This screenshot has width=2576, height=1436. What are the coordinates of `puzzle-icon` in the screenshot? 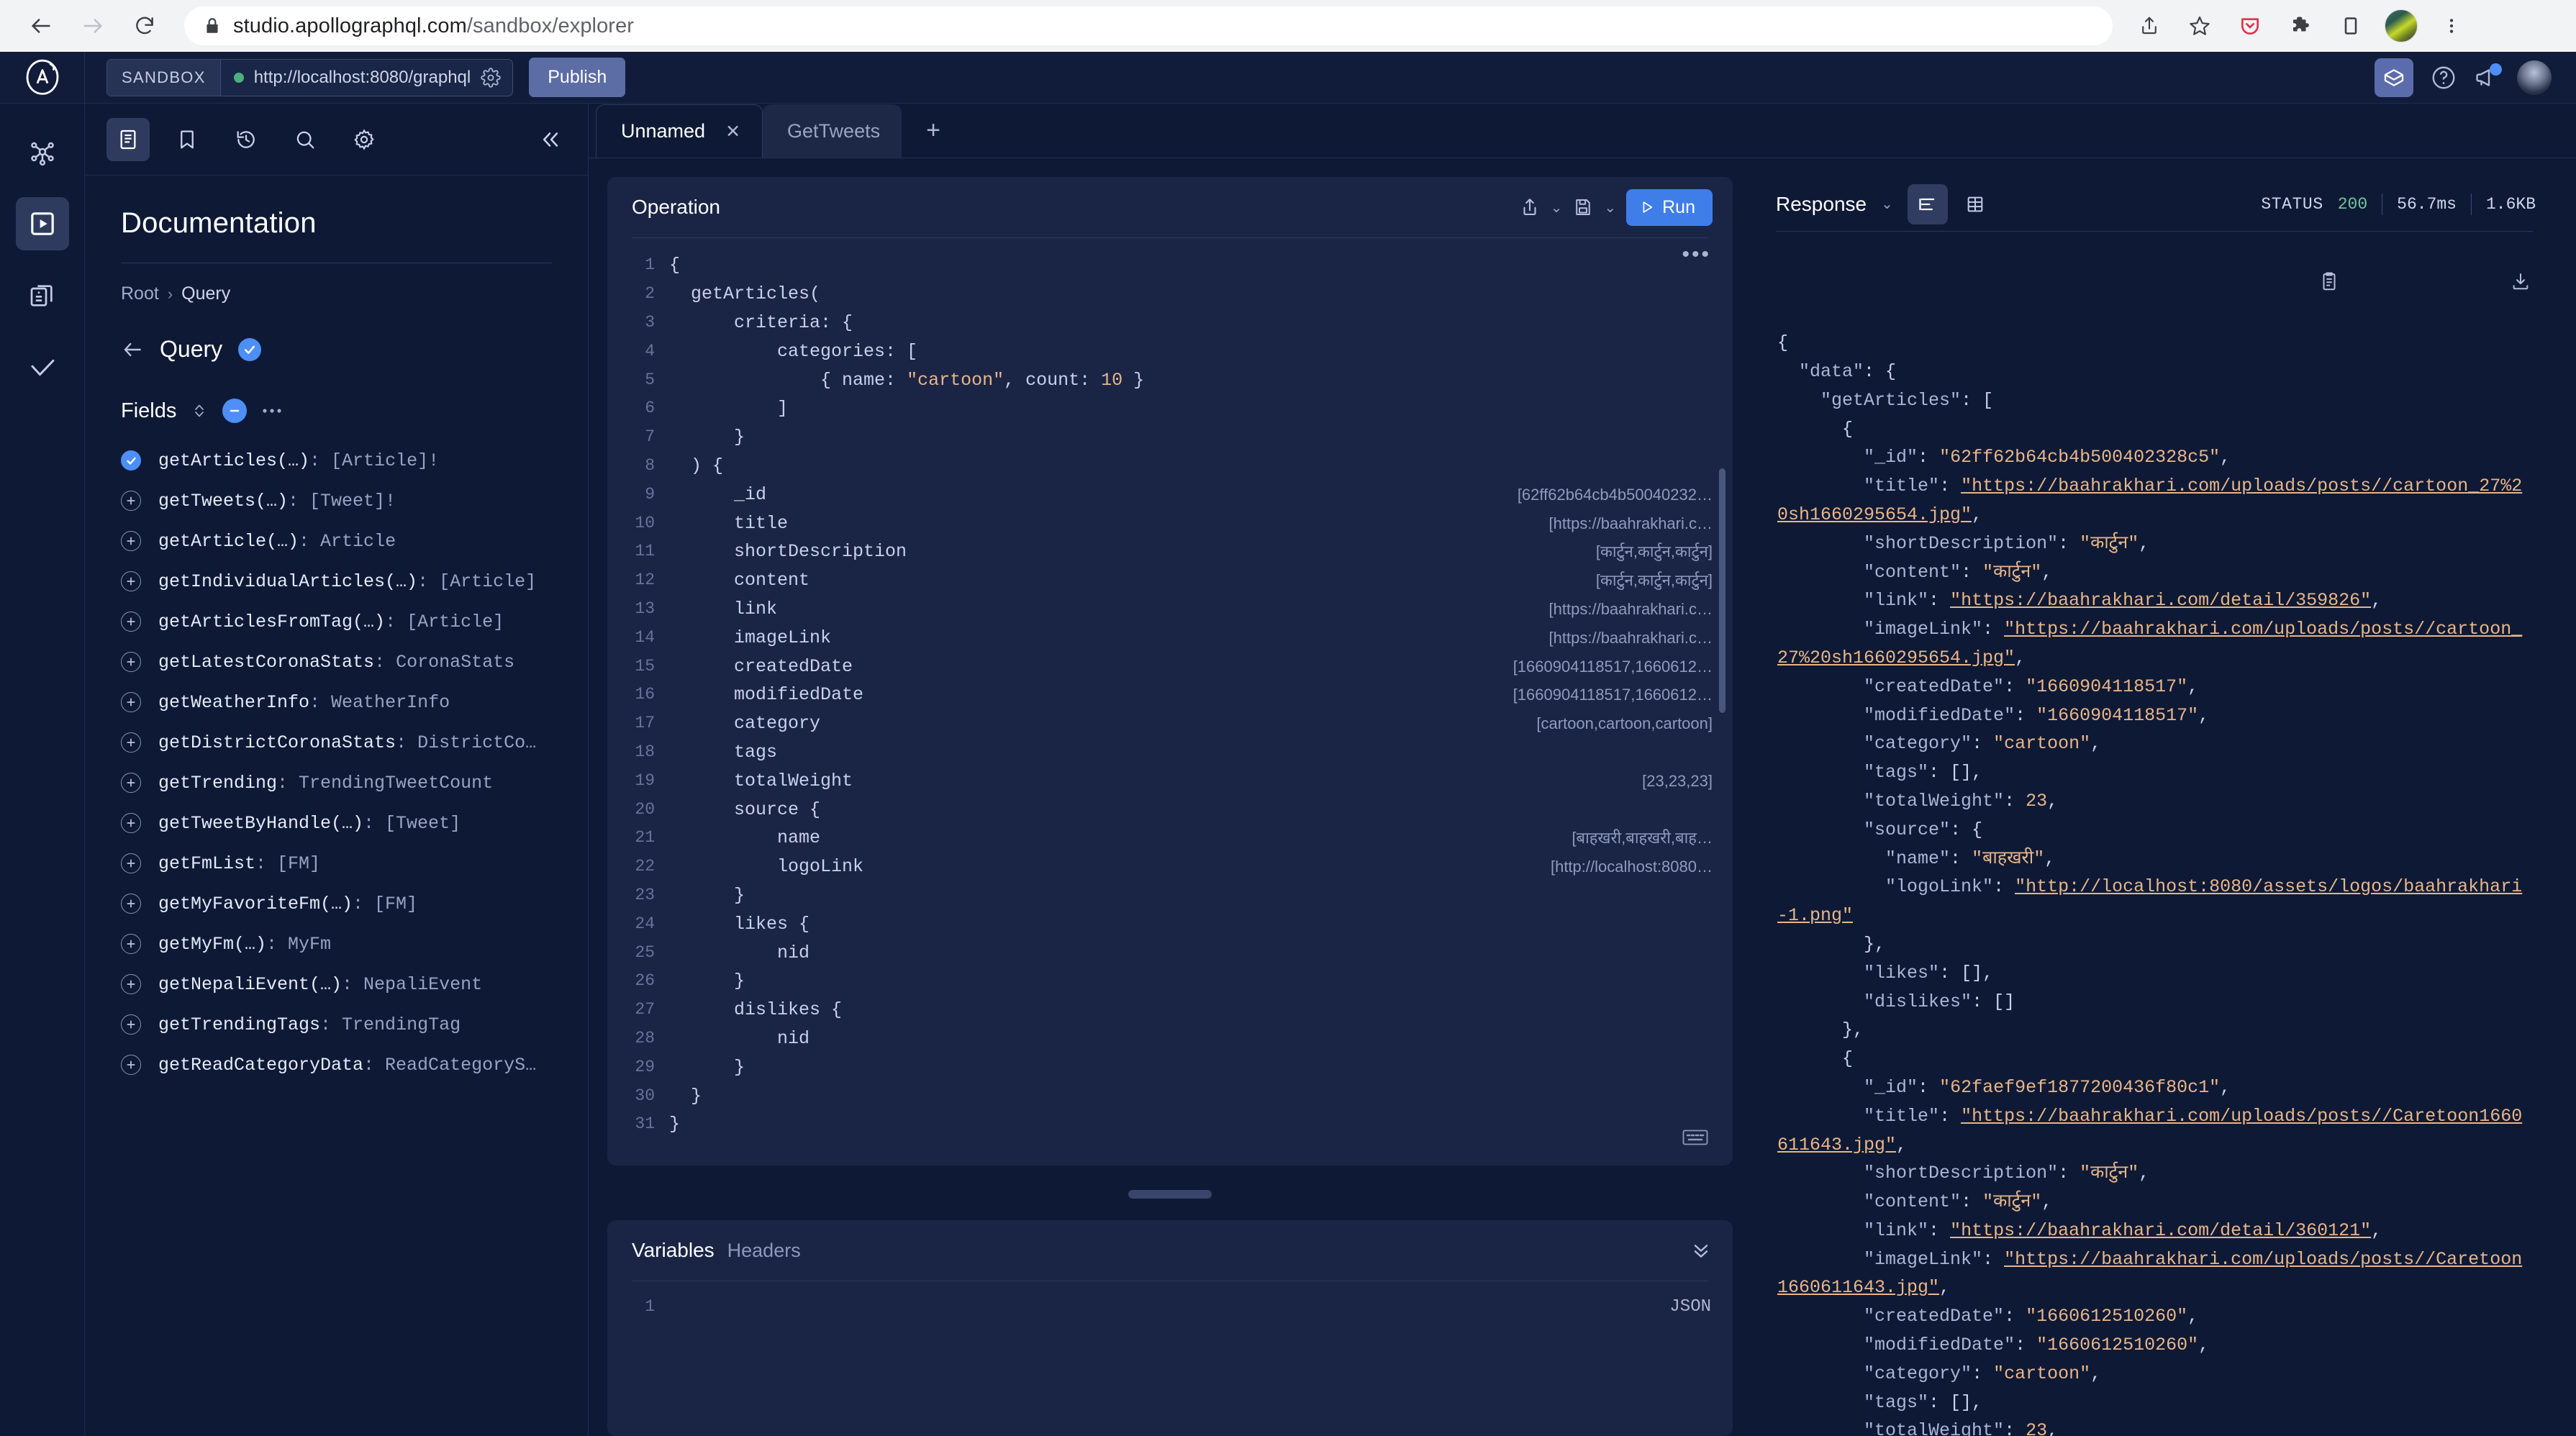 It's located at (2300, 26).